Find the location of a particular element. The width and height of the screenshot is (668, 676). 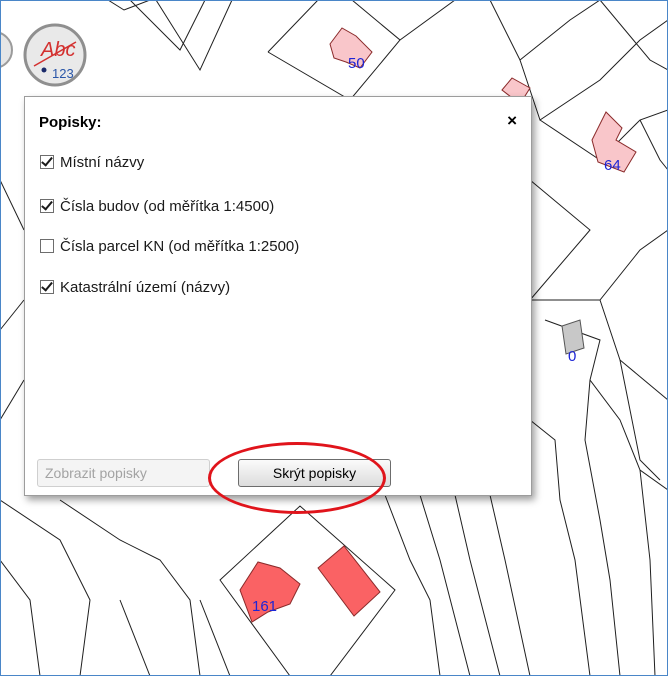

tool-text-abc: Abc is located at coordinates (57, 50).